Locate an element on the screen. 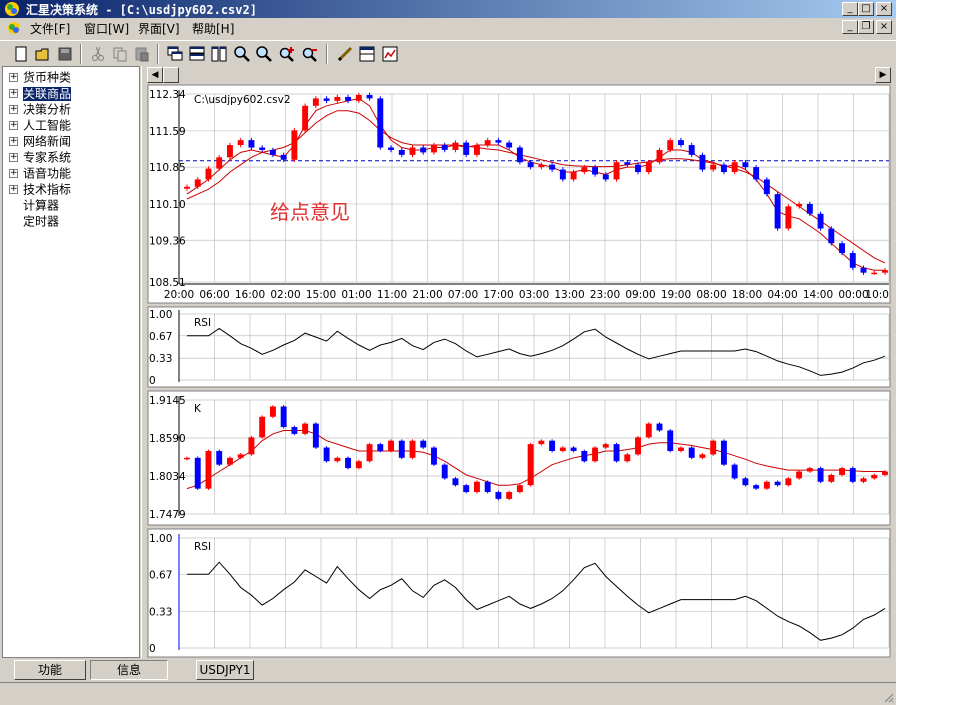 This screenshot has width=957, height=705. document-icon is located at coordinates (14, 28).